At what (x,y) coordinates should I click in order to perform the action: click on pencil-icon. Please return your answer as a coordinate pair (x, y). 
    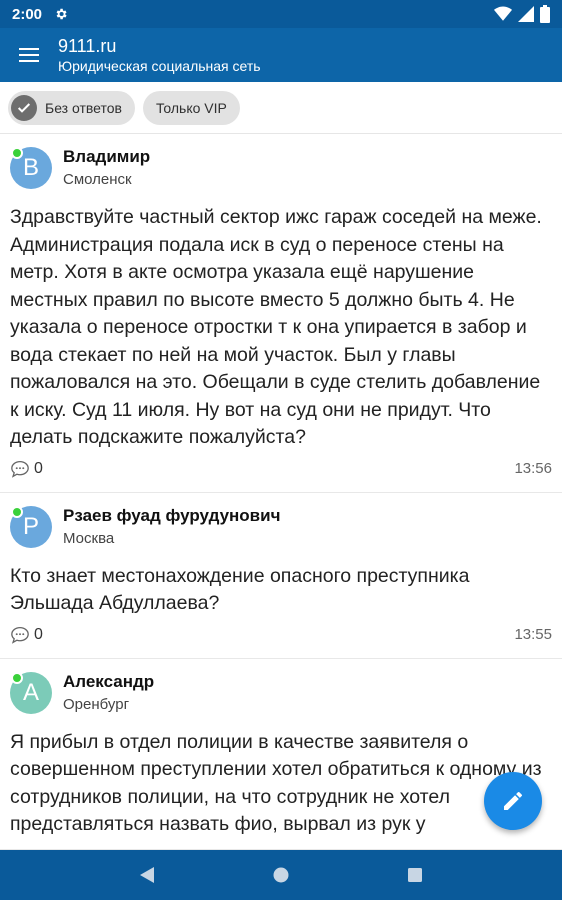
    Looking at the image, I should click on (513, 800).